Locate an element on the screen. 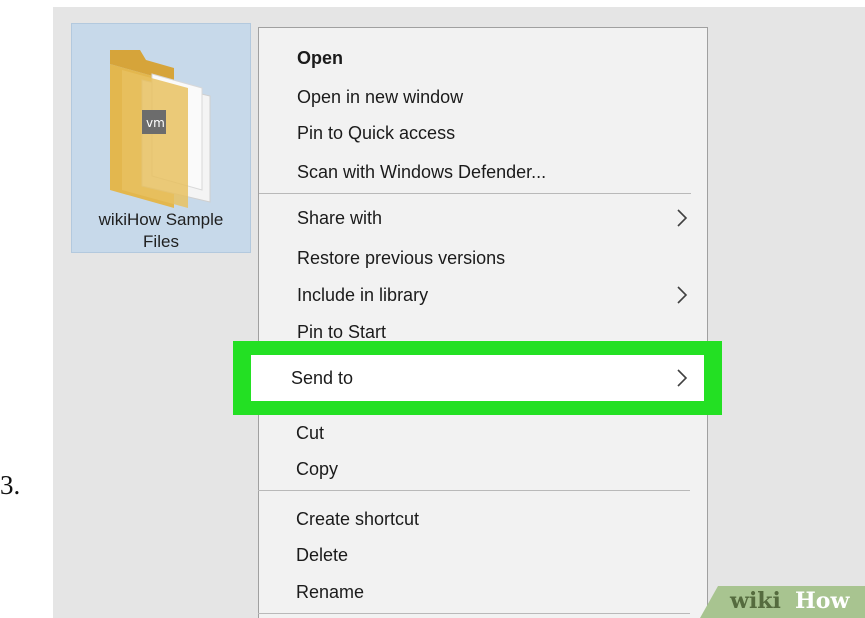 The height and width of the screenshot is (618, 865). menu-item-label: Cut is located at coordinates (310, 433).